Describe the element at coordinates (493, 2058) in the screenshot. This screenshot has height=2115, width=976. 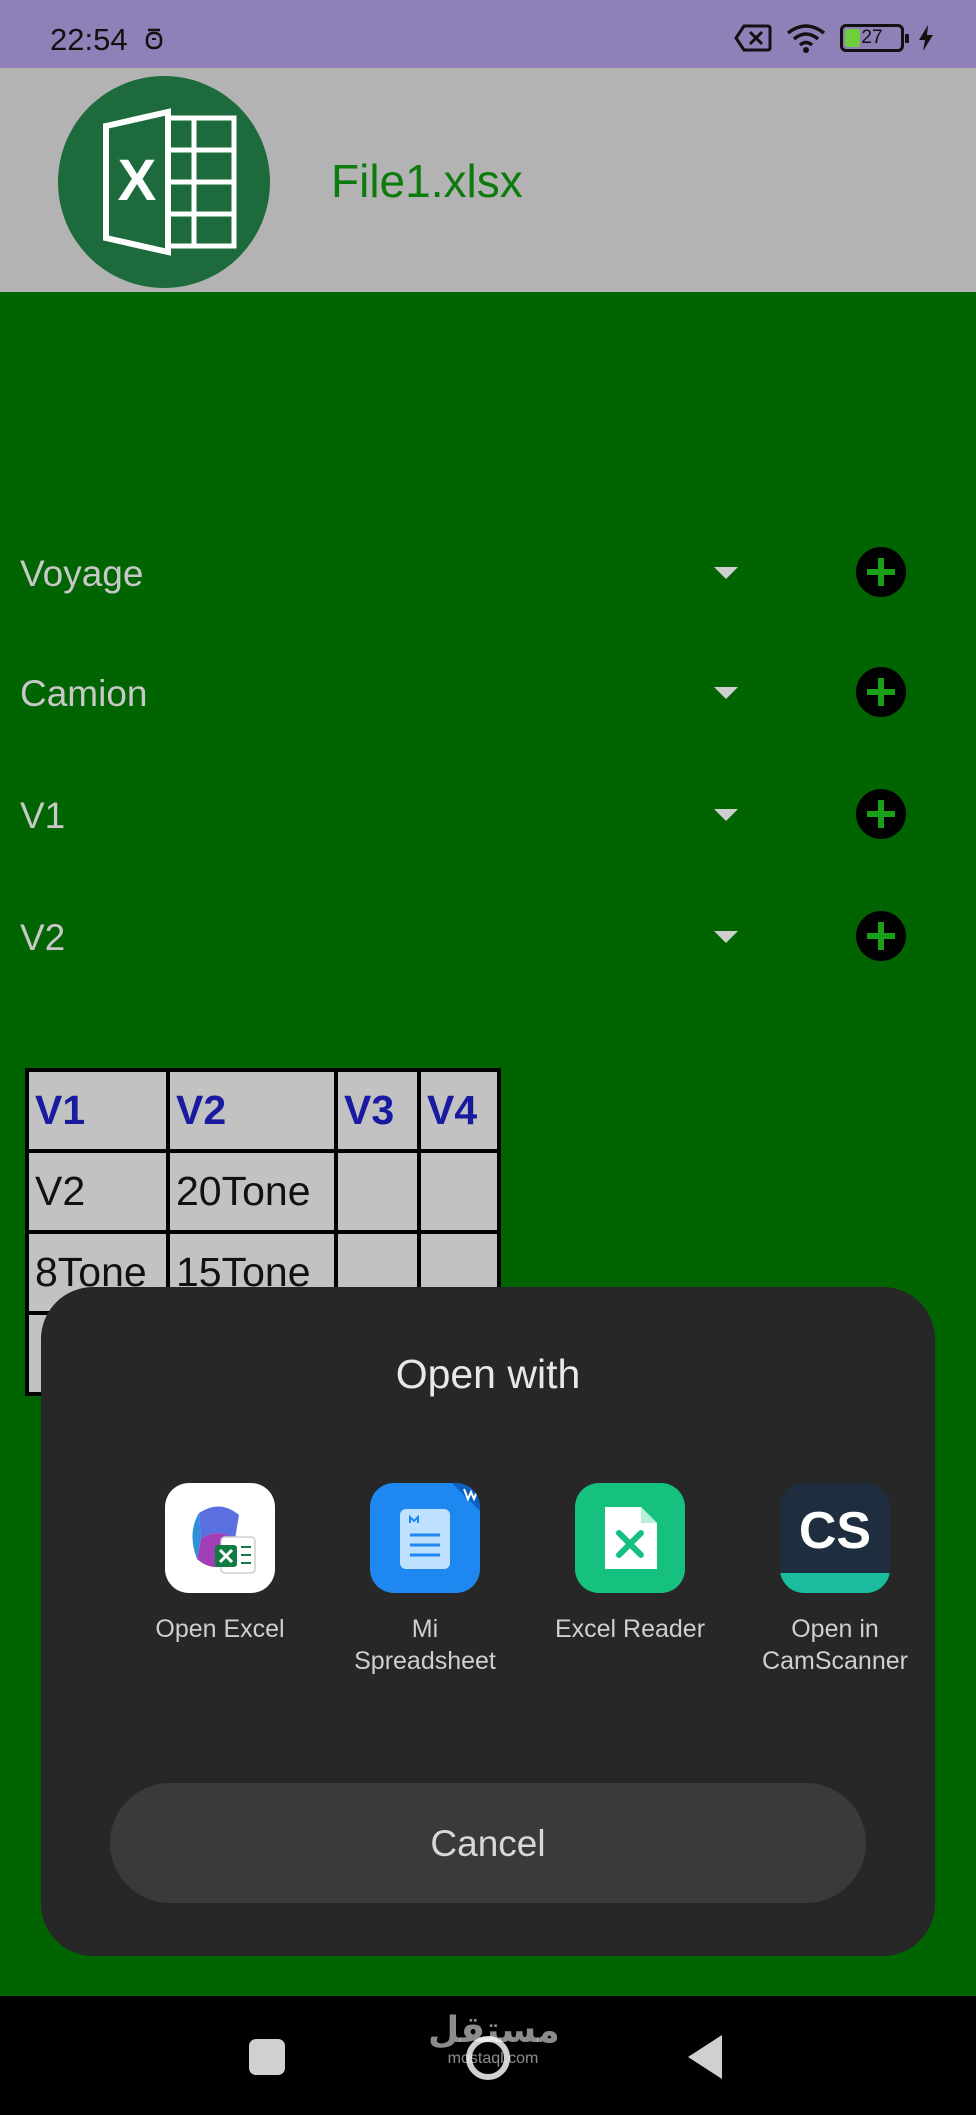
I see `watermark-sub: mostaql.com` at that location.